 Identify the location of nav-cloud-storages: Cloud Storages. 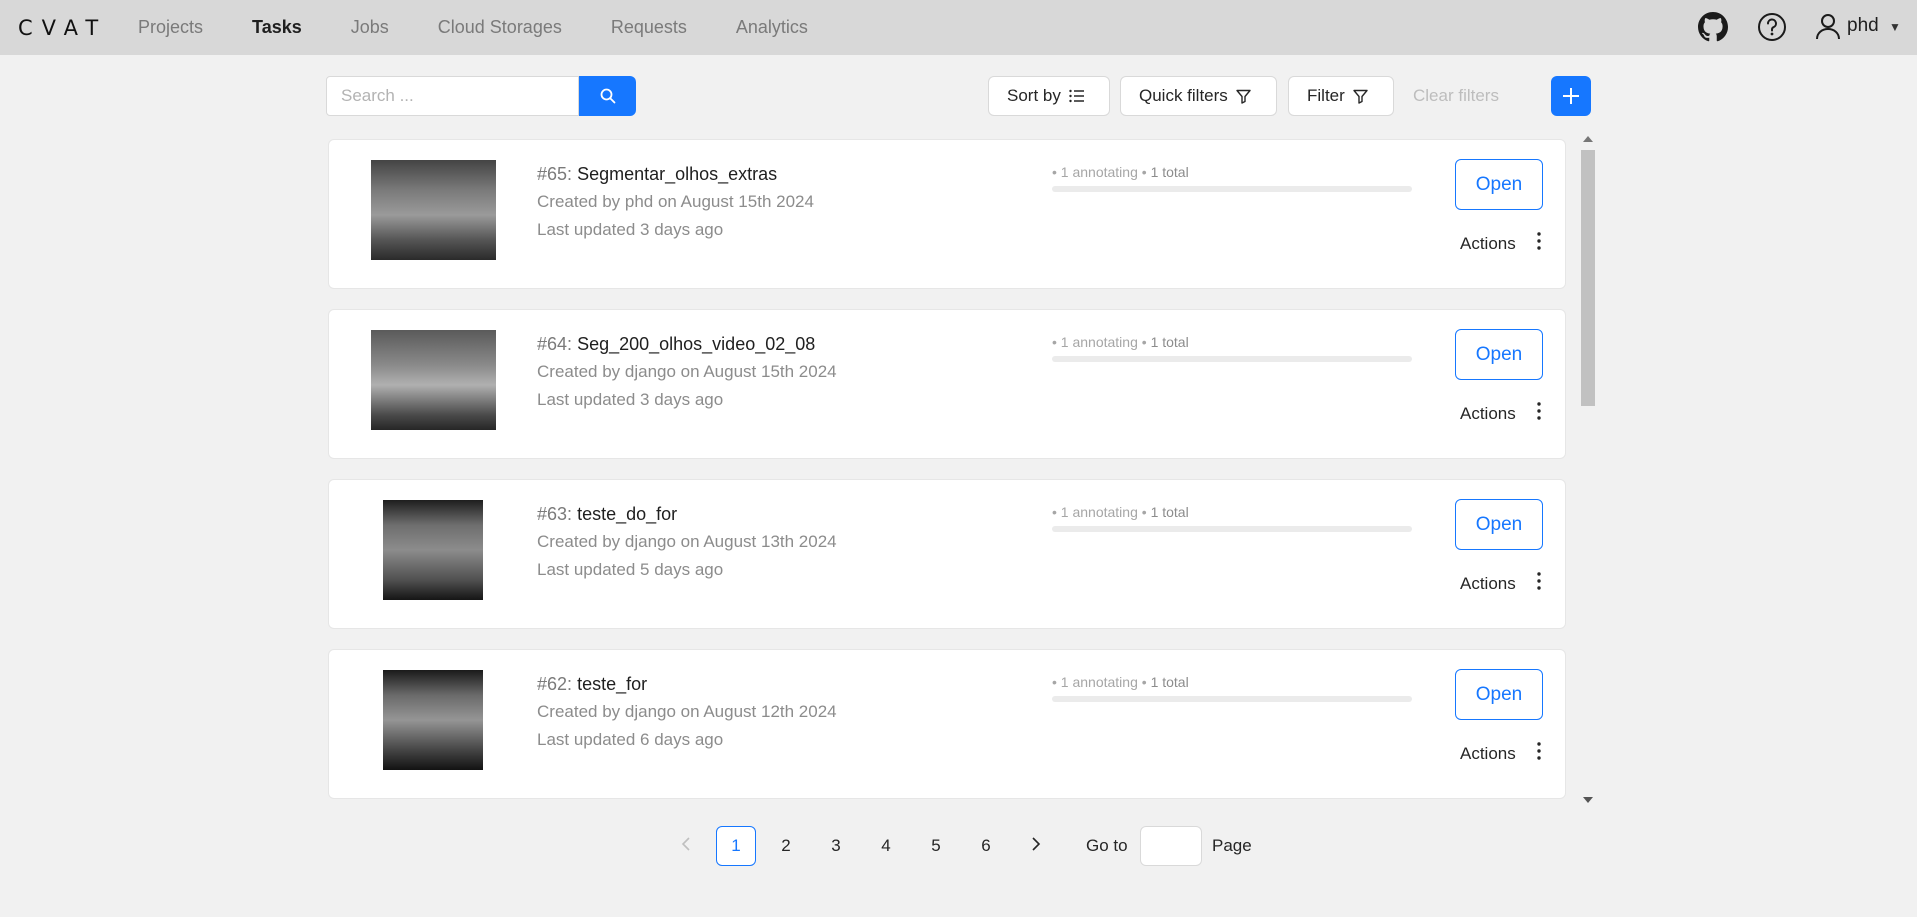
(500, 27).